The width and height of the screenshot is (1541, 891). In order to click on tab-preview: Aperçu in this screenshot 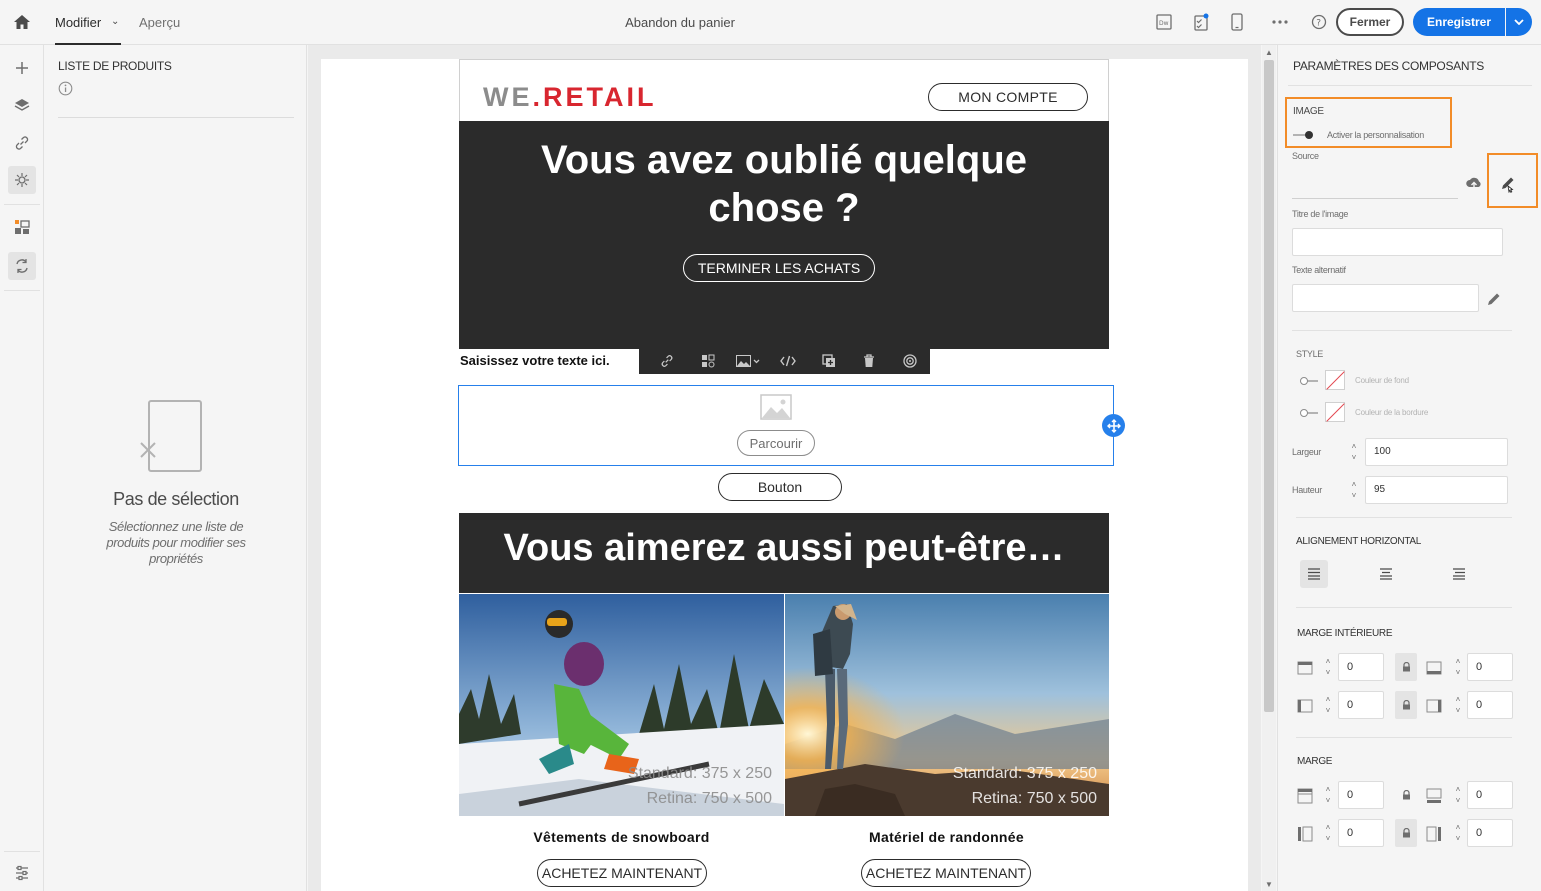, I will do `click(159, 22)`.